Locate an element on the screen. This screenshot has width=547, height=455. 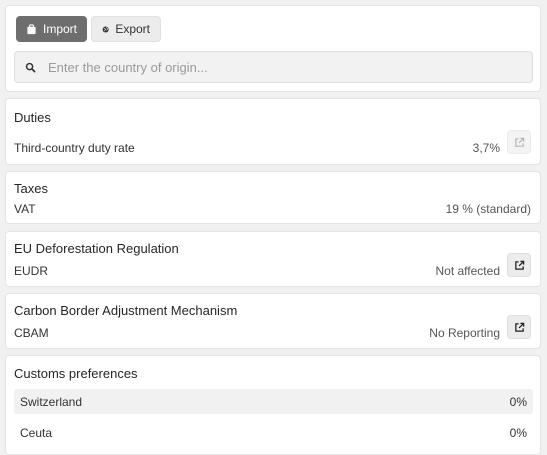
taxes-card: Taxes VAT 19 % (standard) is located at coordinates (273, 197).